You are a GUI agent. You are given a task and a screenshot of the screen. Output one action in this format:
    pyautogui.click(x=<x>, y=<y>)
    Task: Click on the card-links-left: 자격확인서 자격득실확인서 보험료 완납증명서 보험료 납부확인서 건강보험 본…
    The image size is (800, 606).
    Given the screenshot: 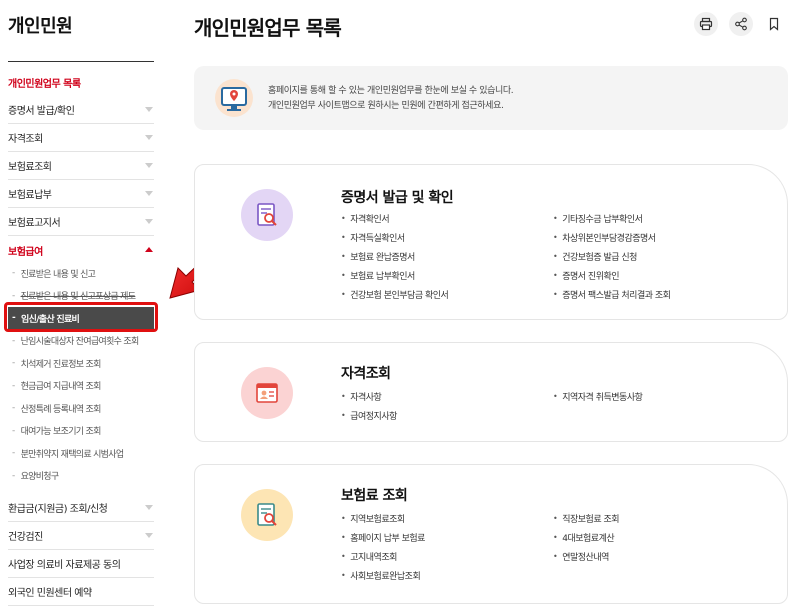 What is the action you would take?
    pyautogui.click(x=395, y=256)
    